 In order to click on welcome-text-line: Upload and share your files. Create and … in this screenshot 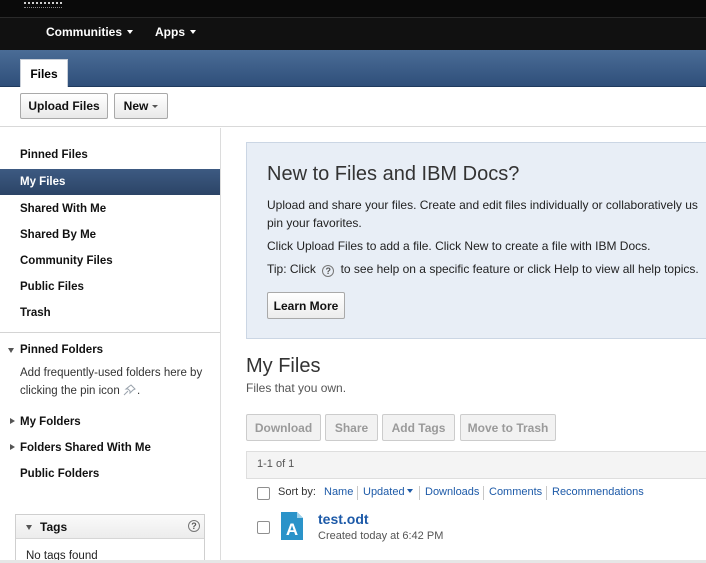, I will do `click(482, 205)`.